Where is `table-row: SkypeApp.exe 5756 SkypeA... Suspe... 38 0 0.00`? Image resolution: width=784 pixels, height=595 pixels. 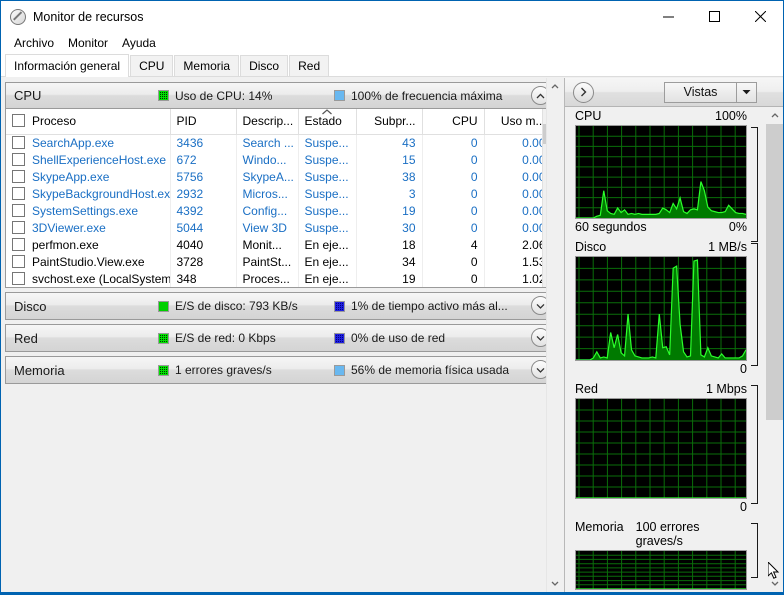
table-row: SkypeApp.exe 5756 SkypeA... Suspe... 38 0 0.00 is located at coordinates (279, 176).